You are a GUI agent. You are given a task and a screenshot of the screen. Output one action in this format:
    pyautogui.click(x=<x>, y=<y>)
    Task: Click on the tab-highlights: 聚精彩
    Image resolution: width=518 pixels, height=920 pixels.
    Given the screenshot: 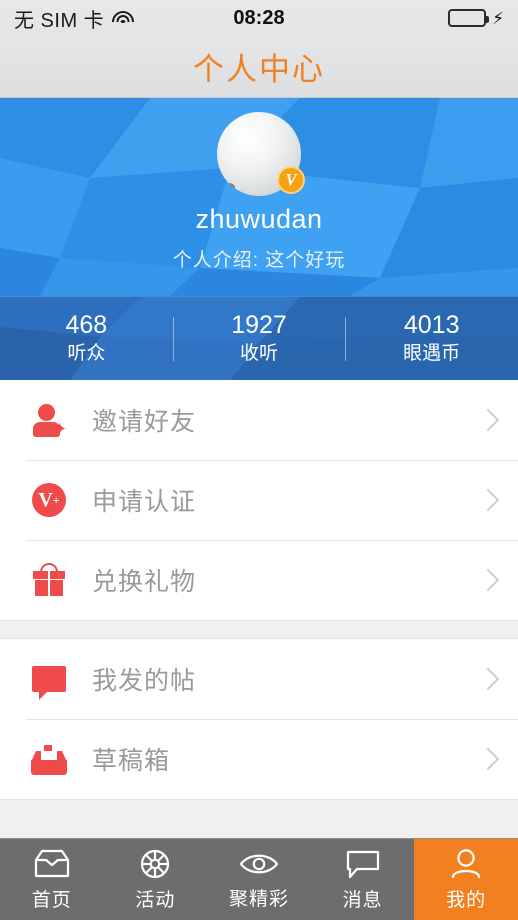 What is the action you would take?
    pyautogui.click(x=259, y=879)
    